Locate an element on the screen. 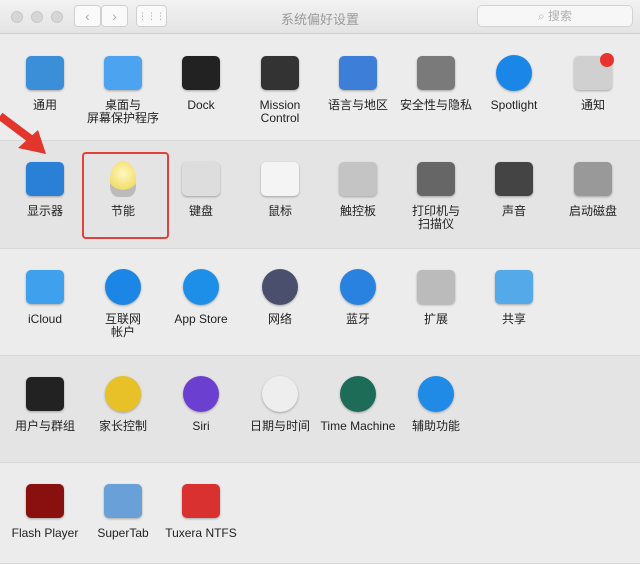 The image size is (640, 564). pref-item: 通用 is located at coordinates (45, 82).